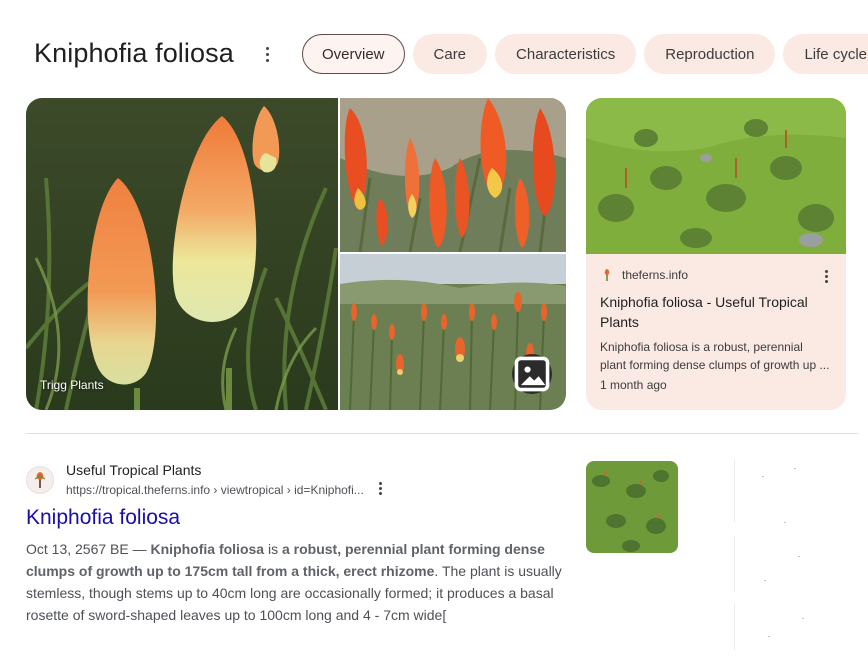 Image resolution: width=868 pixels, height=660 pixels. I want to click on chip-overview: Overview, so click(353, 54).